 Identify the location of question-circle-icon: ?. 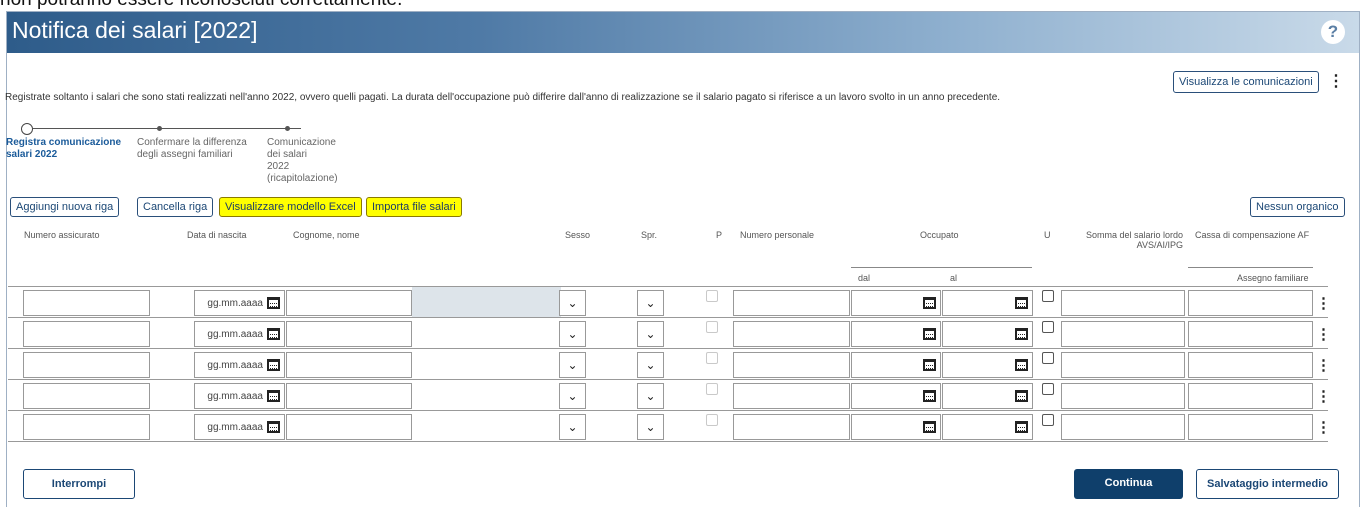
(1333, 32).